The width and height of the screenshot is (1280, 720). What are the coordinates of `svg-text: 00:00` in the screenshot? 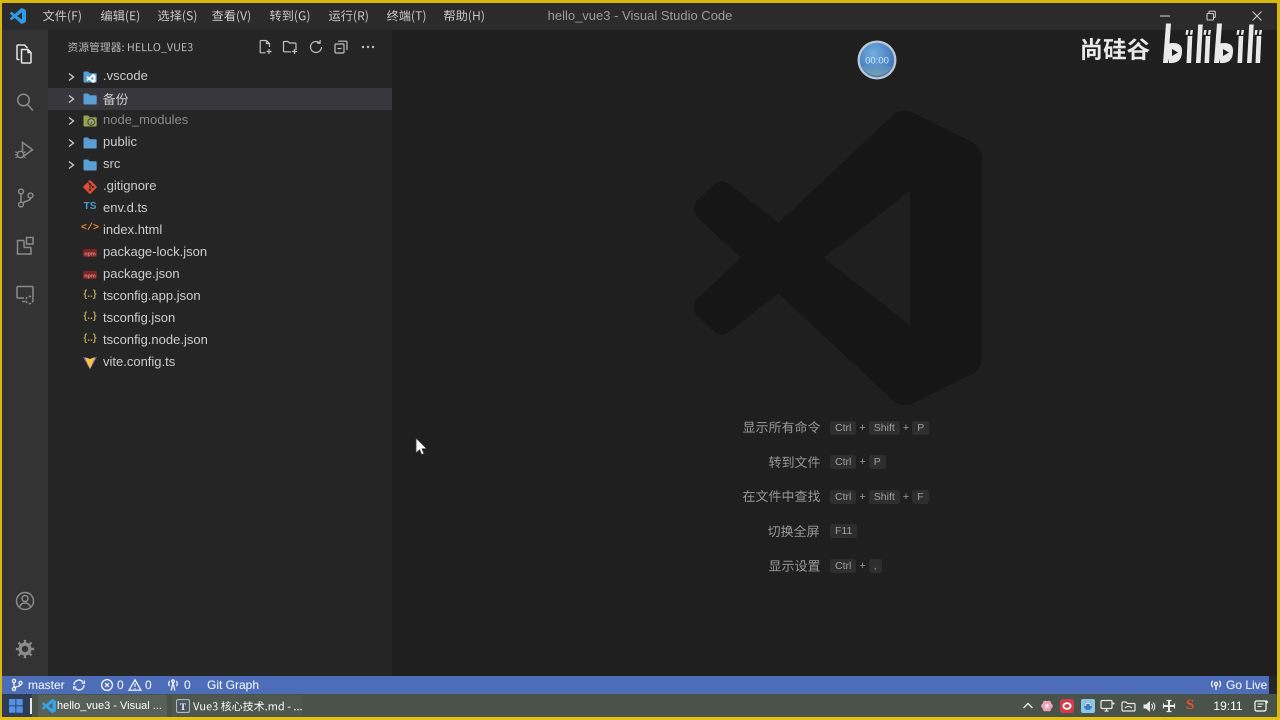 It's located at (877, 61).